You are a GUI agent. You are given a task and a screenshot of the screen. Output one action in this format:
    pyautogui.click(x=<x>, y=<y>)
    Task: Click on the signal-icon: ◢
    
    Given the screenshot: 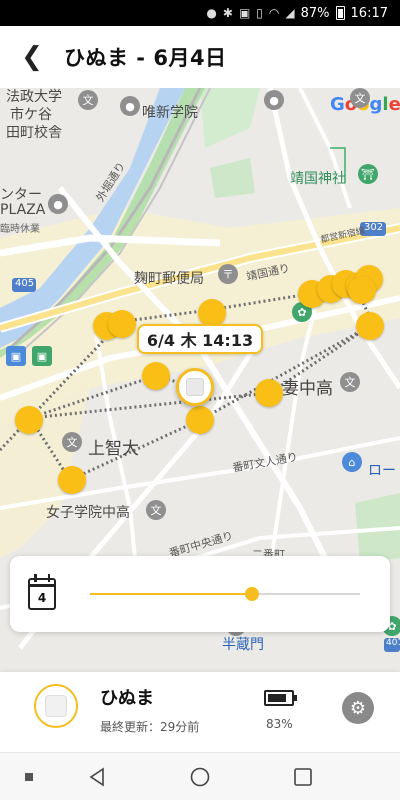 What is the action you would take?
    pyautogui.click(x=290, y=13)
    